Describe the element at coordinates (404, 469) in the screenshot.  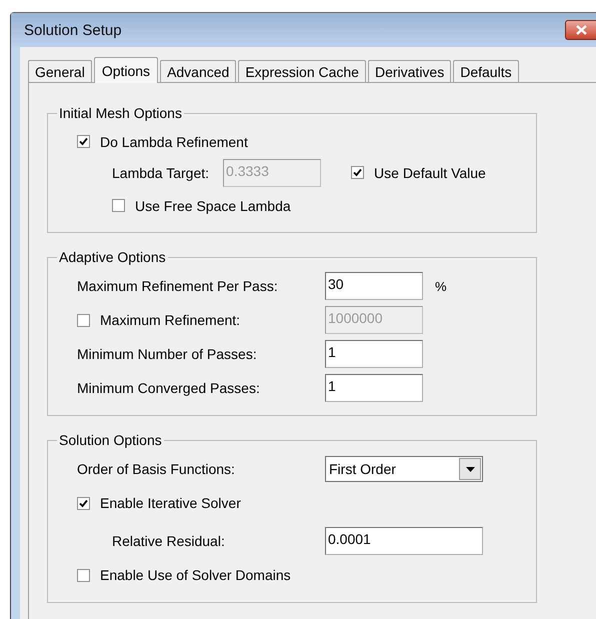
I see `dropdown: First Order` at that location.